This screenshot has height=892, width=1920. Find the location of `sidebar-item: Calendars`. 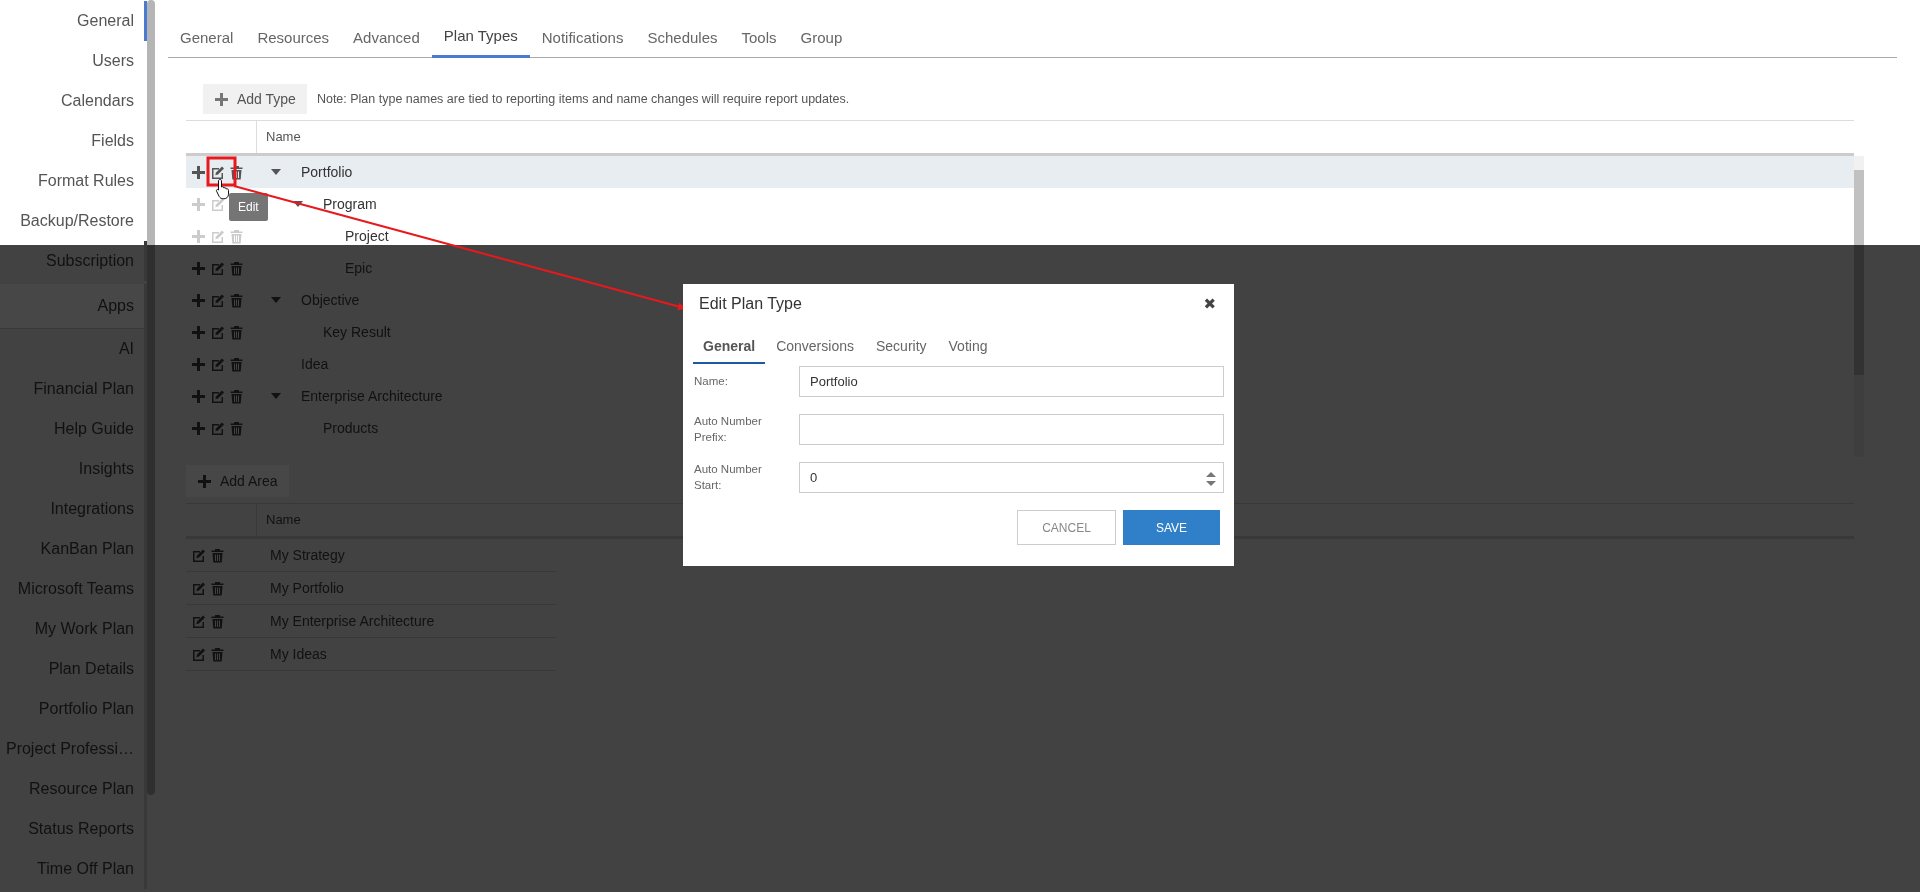

sidebar-item: Calendars is located at coordinates (73, 101).